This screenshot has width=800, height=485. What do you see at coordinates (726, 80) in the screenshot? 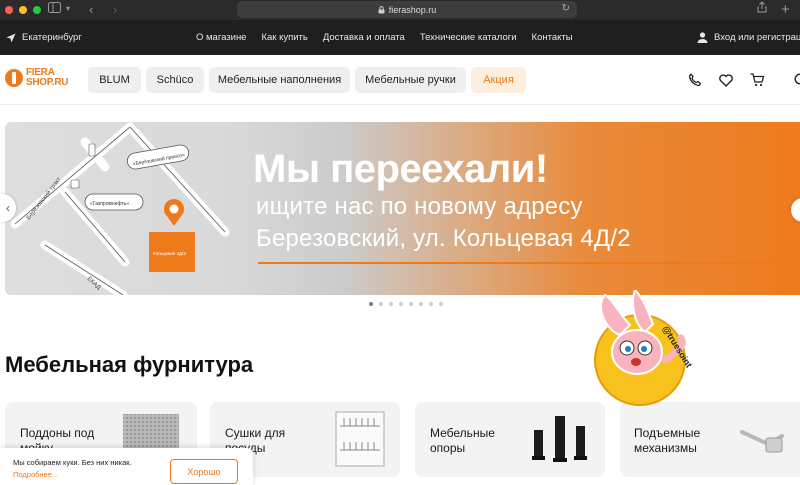
I see `heart-icon` at bounding box center [726, 80].